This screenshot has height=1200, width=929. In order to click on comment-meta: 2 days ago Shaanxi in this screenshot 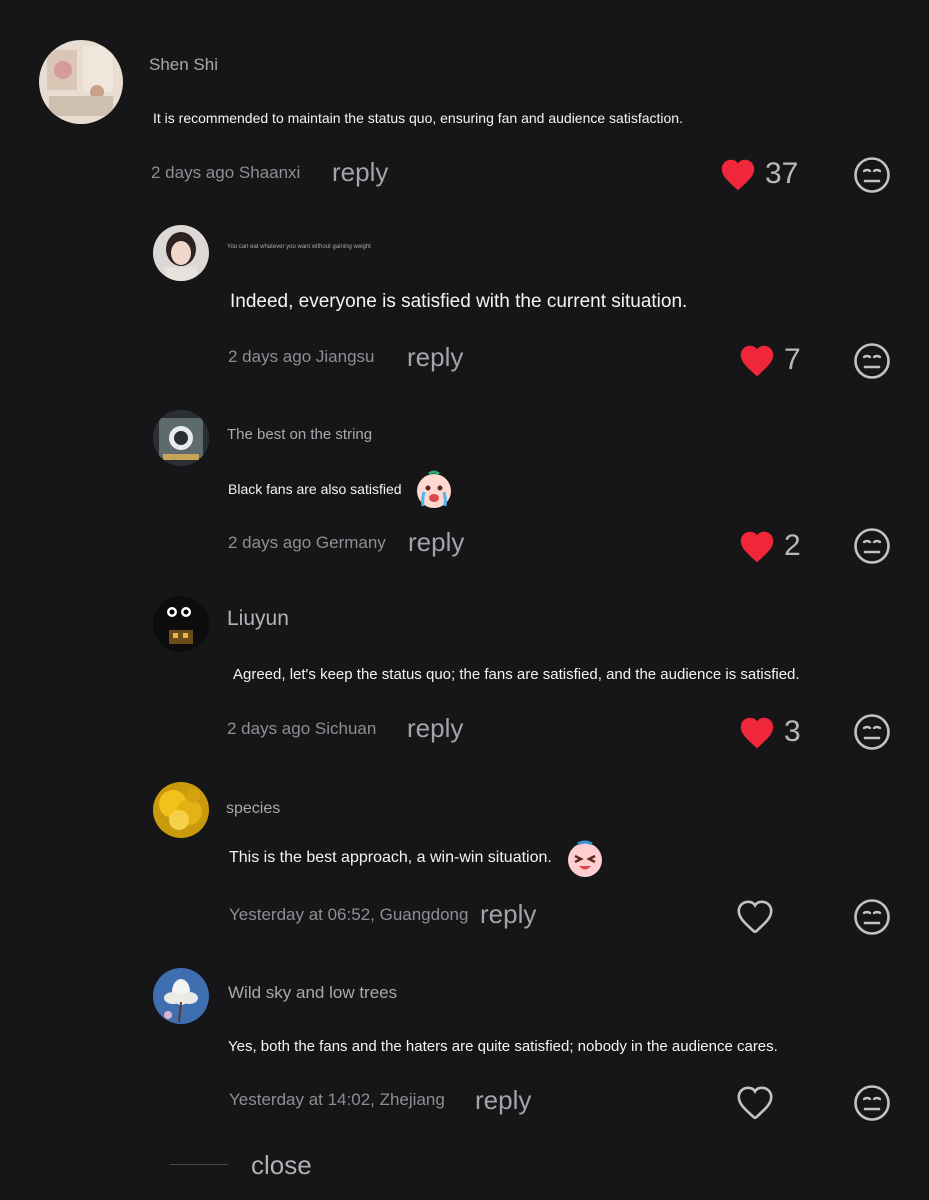, I will do `click(226, 172)`.